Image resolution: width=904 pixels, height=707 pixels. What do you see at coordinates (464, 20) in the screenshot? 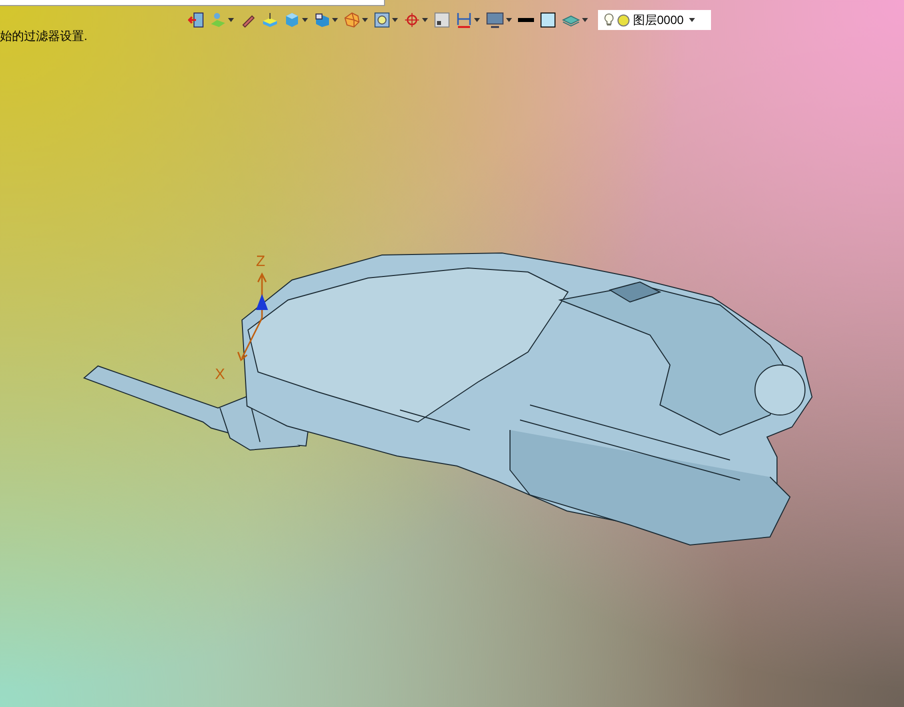
I see `dimension-icon` at bounding box center [464, 20].